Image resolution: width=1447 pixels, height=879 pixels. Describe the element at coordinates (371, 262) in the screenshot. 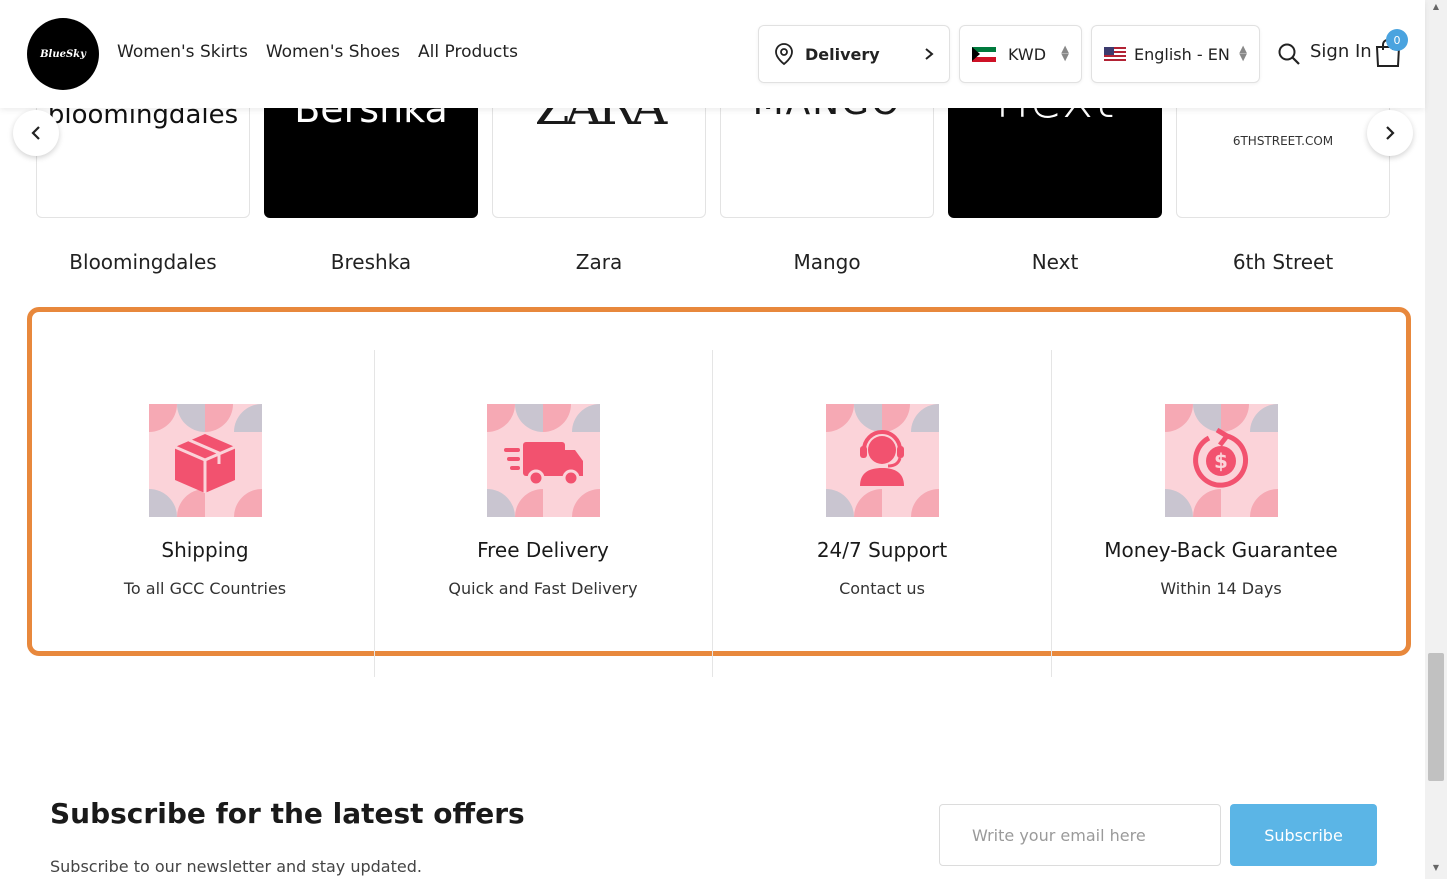

I see `brand-name-breshka: Breshka` at that location.